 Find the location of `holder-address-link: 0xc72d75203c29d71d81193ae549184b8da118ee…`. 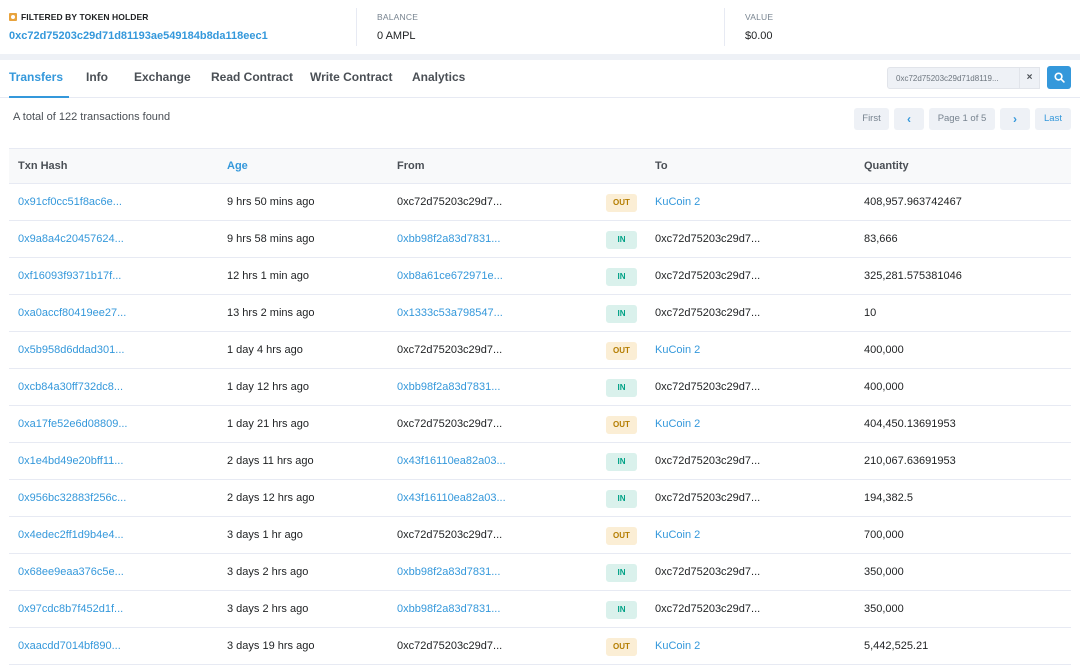

holder-address-link: 0xc72d75203c29d71d81193ae549184b8da118ee… is located at coordinates (182, 36).